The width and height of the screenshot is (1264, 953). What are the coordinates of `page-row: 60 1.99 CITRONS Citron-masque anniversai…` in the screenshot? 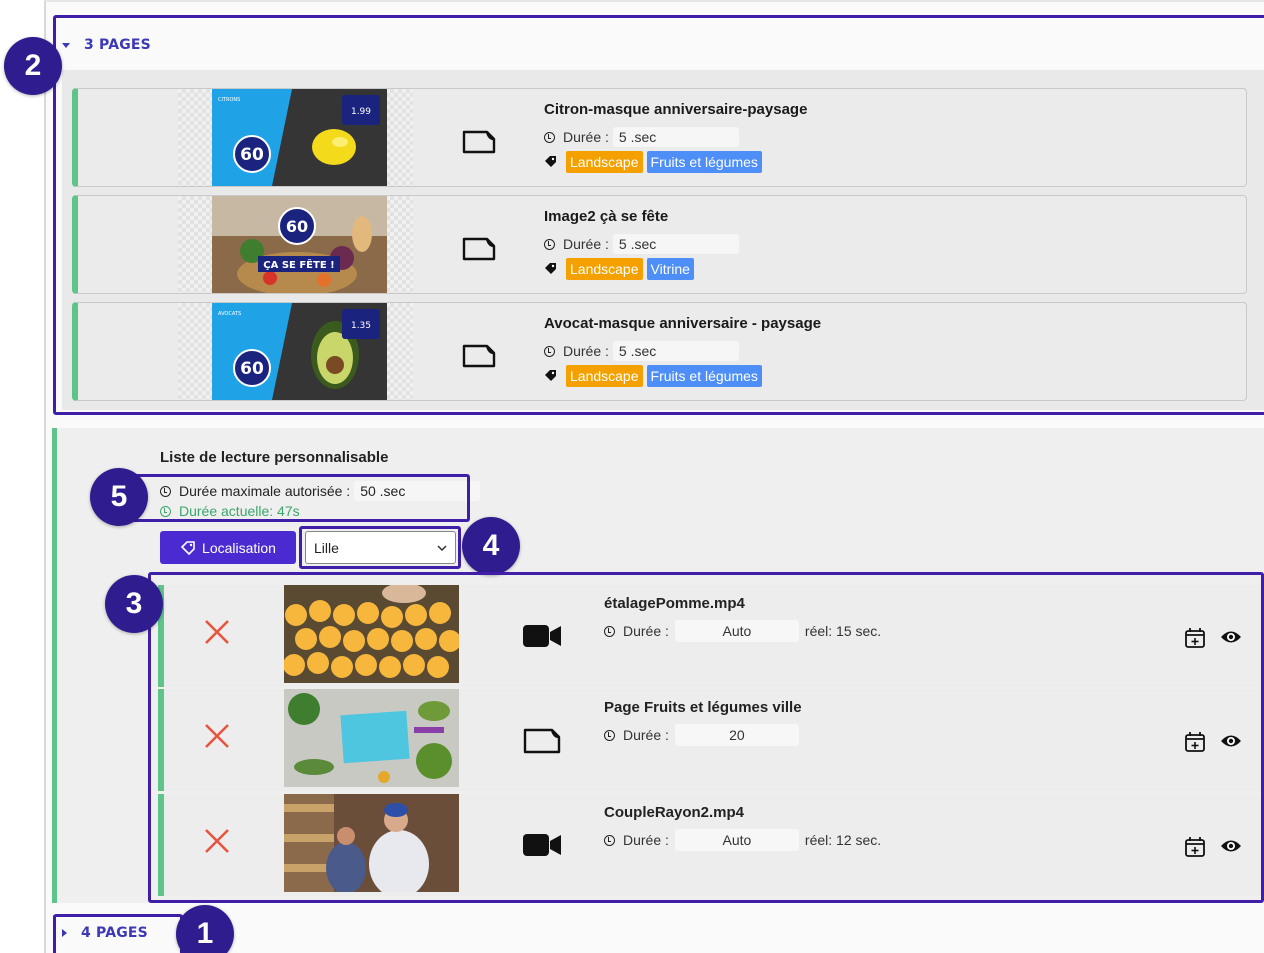 It's located at (659, 137).